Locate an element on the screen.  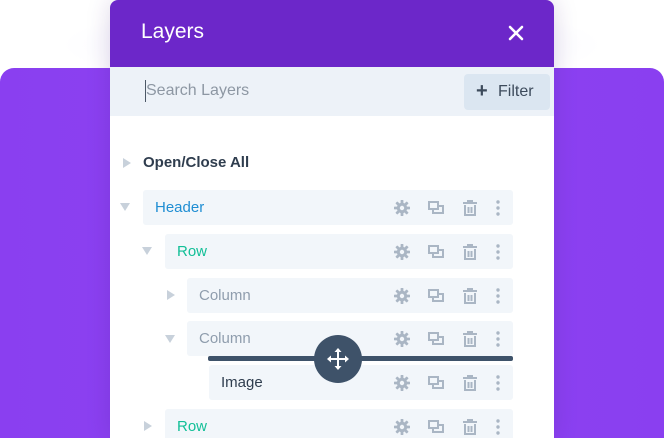
close-icon is located at coordinates (516, 33).